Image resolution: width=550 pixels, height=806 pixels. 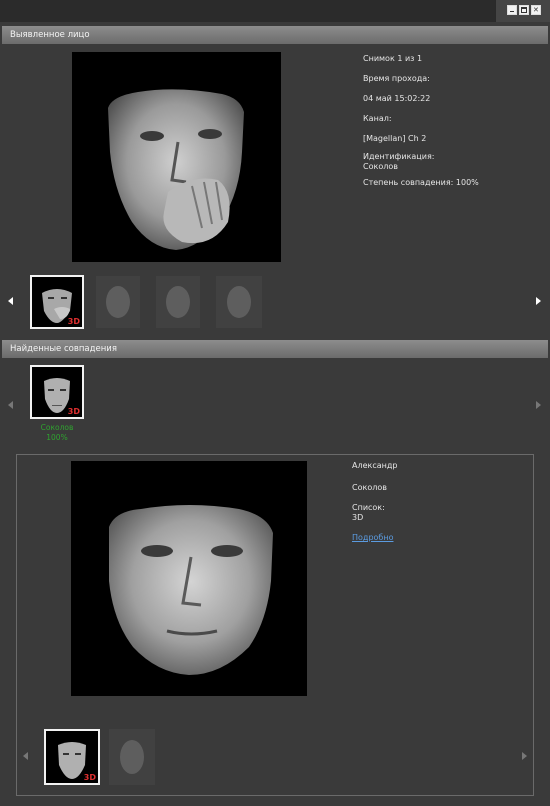 What do you see at coordinates (399, 156) in the screenshot?
I see `identification-label: Идентификация:` at bounding box center [399, 156].